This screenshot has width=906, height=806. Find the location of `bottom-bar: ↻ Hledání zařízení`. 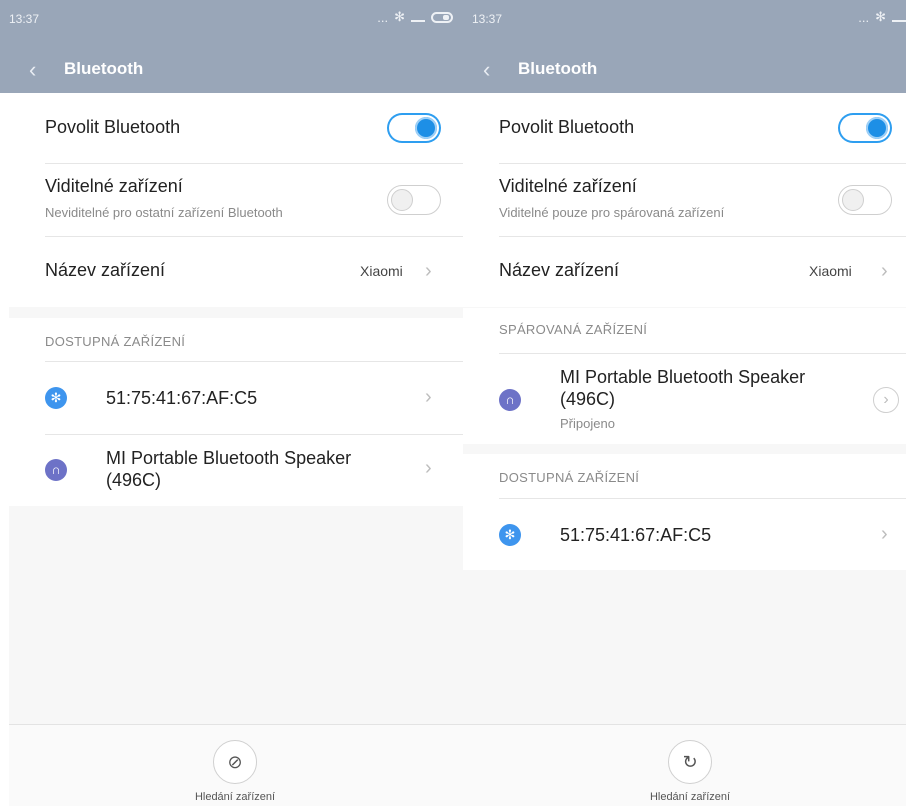

bottom-bar: ↻ Hledání zařízení is located at coordinates (684, 765).